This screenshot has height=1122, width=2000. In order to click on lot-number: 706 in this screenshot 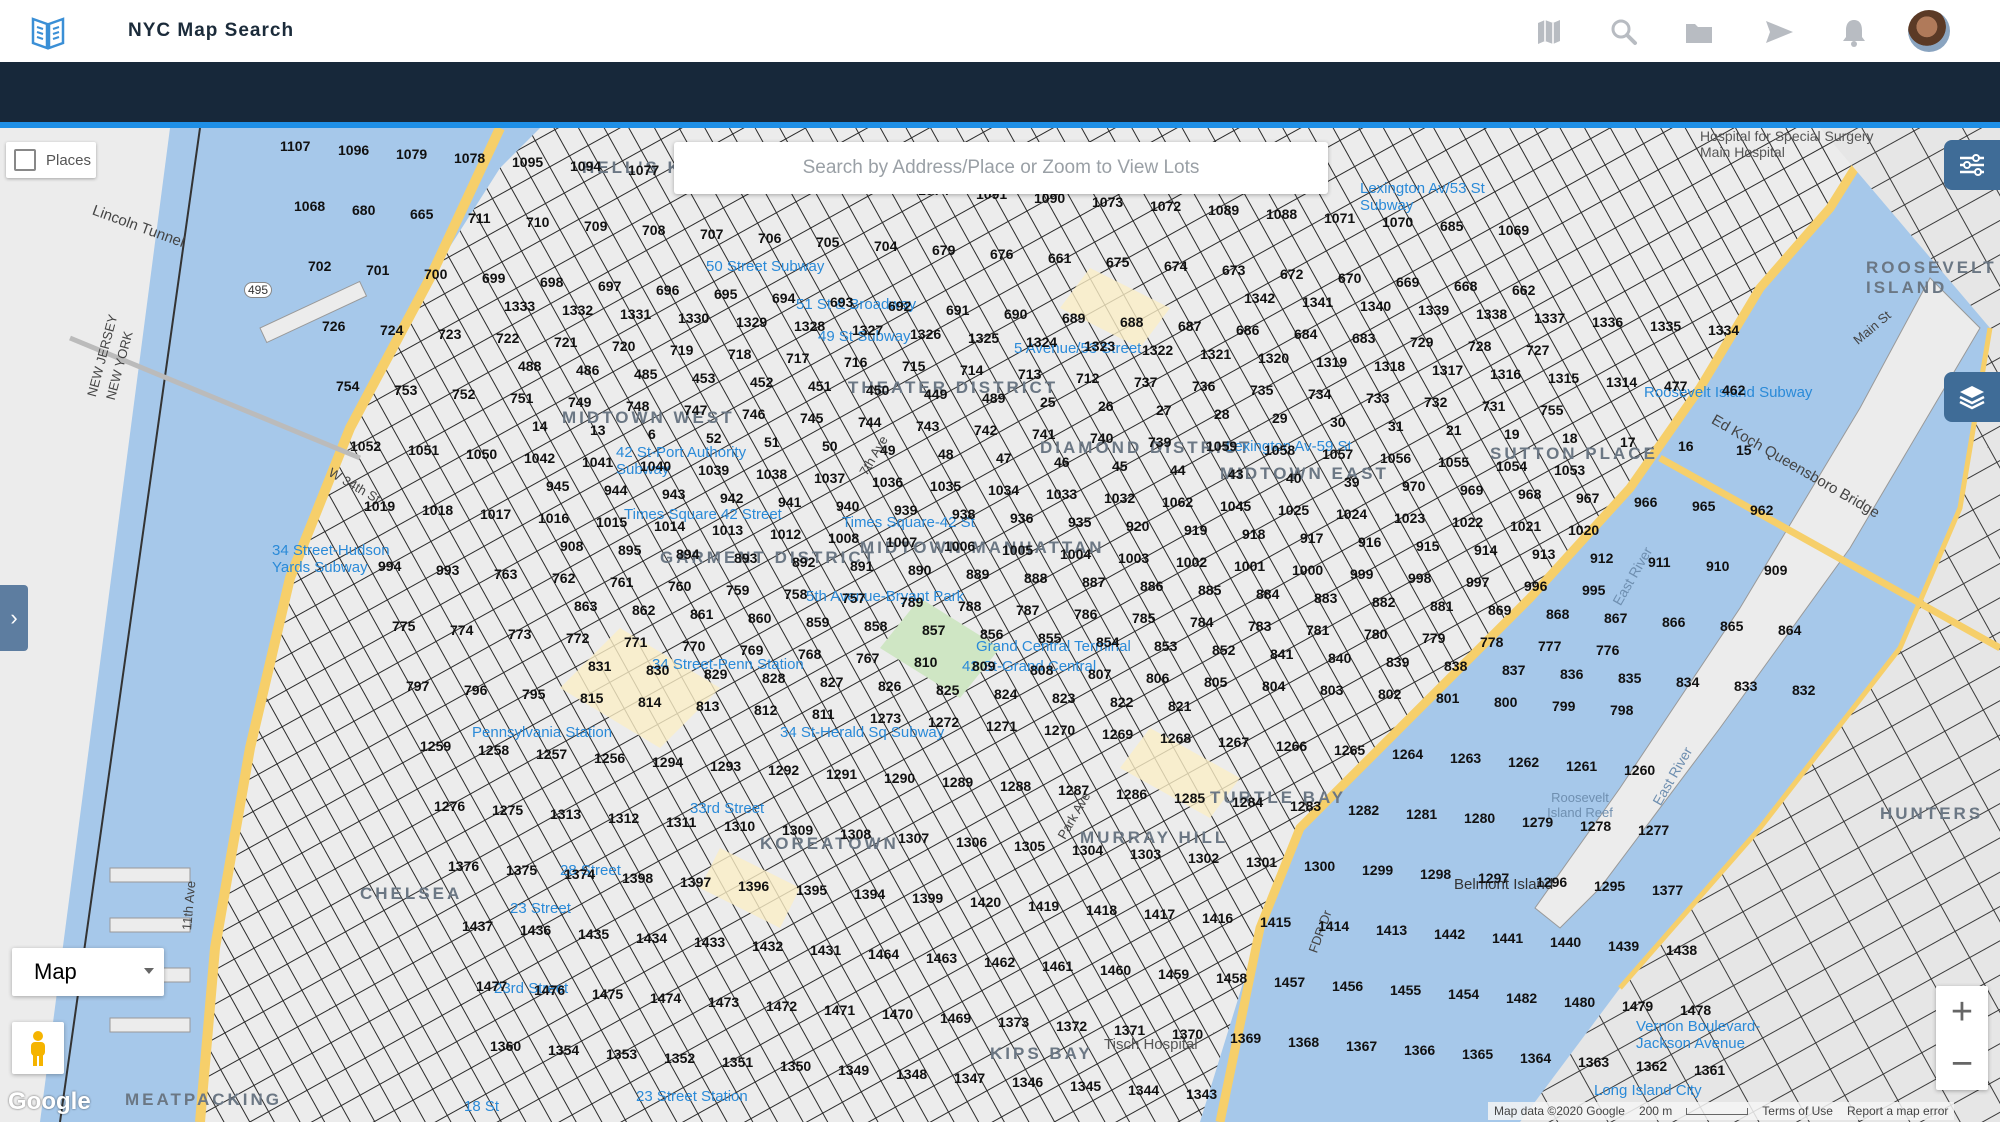, I will do `click(769, 238)`.